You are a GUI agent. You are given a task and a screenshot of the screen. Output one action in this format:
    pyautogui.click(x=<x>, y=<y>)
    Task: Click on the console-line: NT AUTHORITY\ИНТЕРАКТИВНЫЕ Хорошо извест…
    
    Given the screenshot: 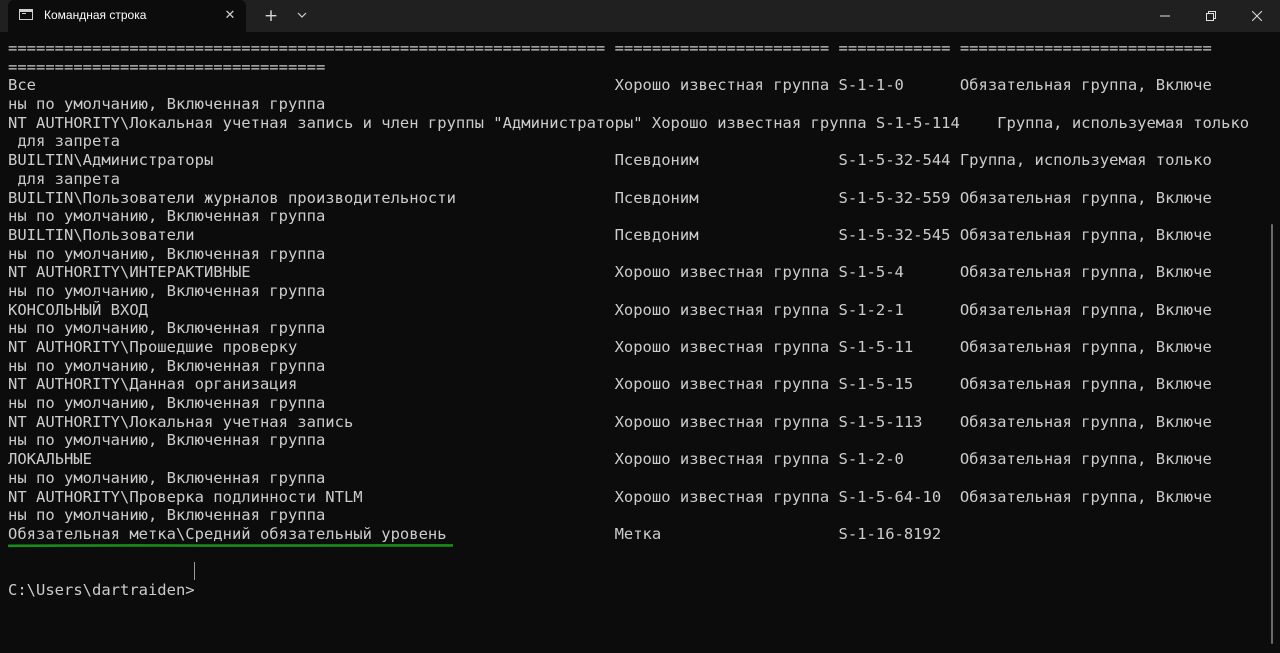 What is the action you would take?
    pyautogui.click(x=610, y=272)
    